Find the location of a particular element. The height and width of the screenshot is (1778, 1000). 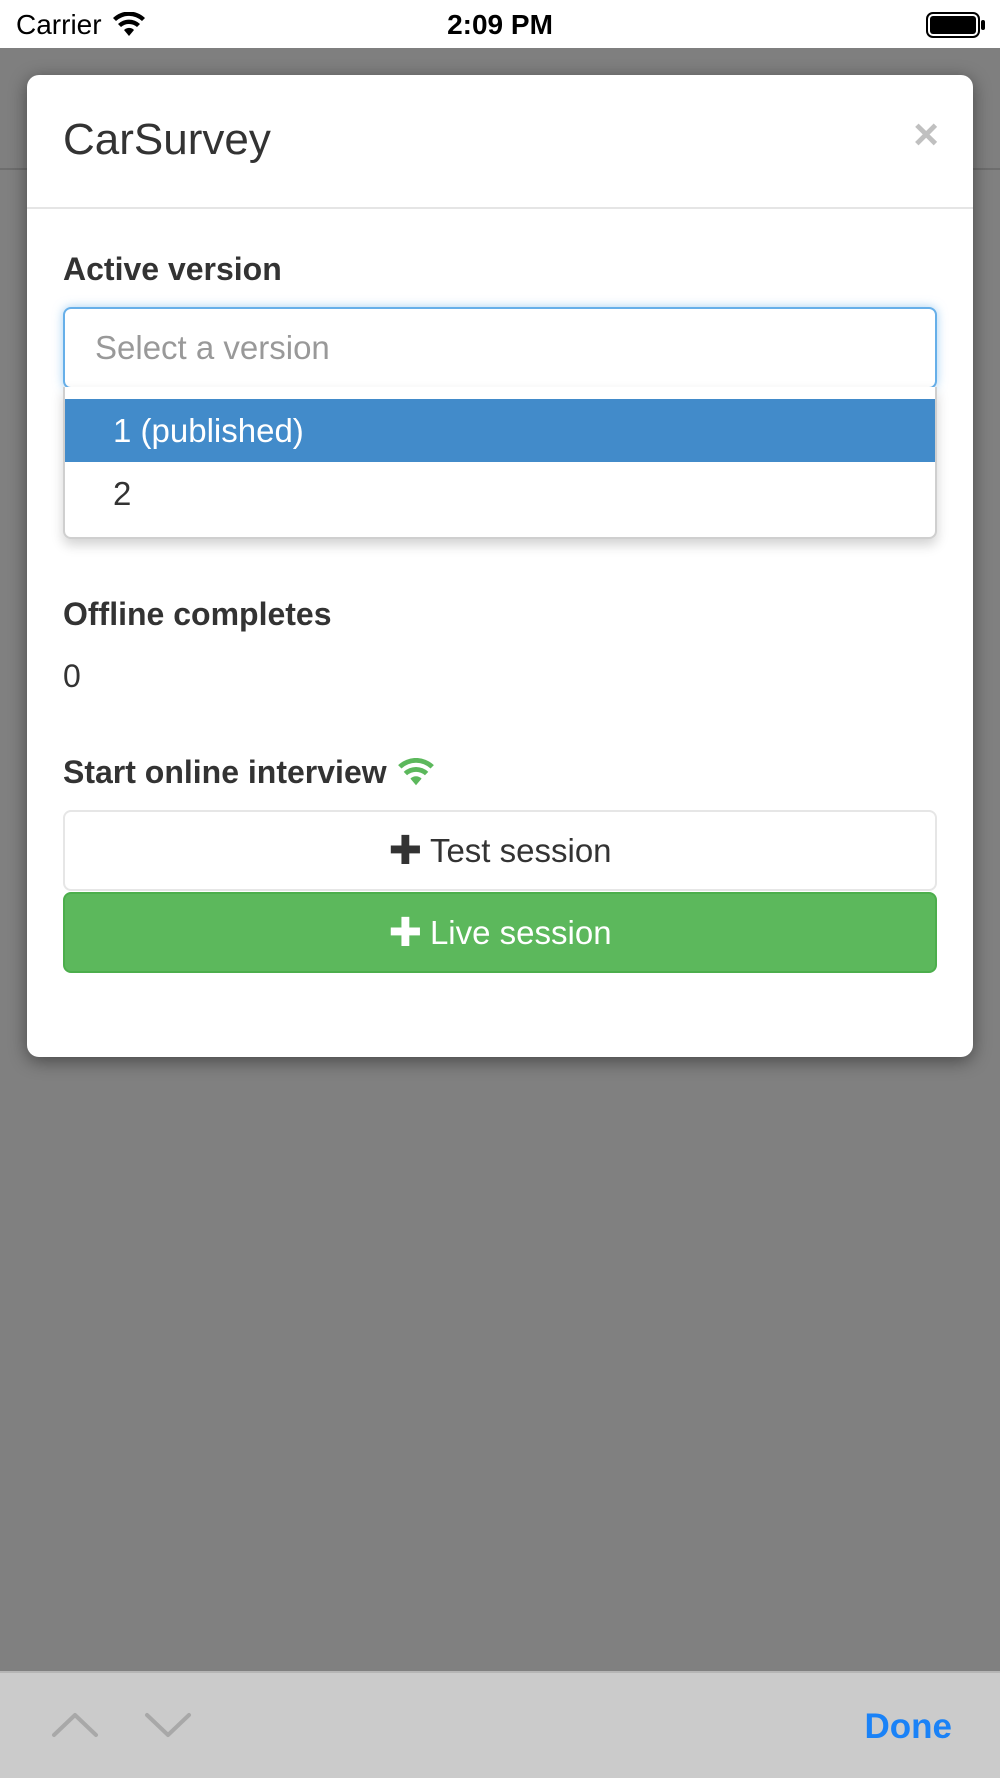

close-button: × is located at coordinates (926, 135).